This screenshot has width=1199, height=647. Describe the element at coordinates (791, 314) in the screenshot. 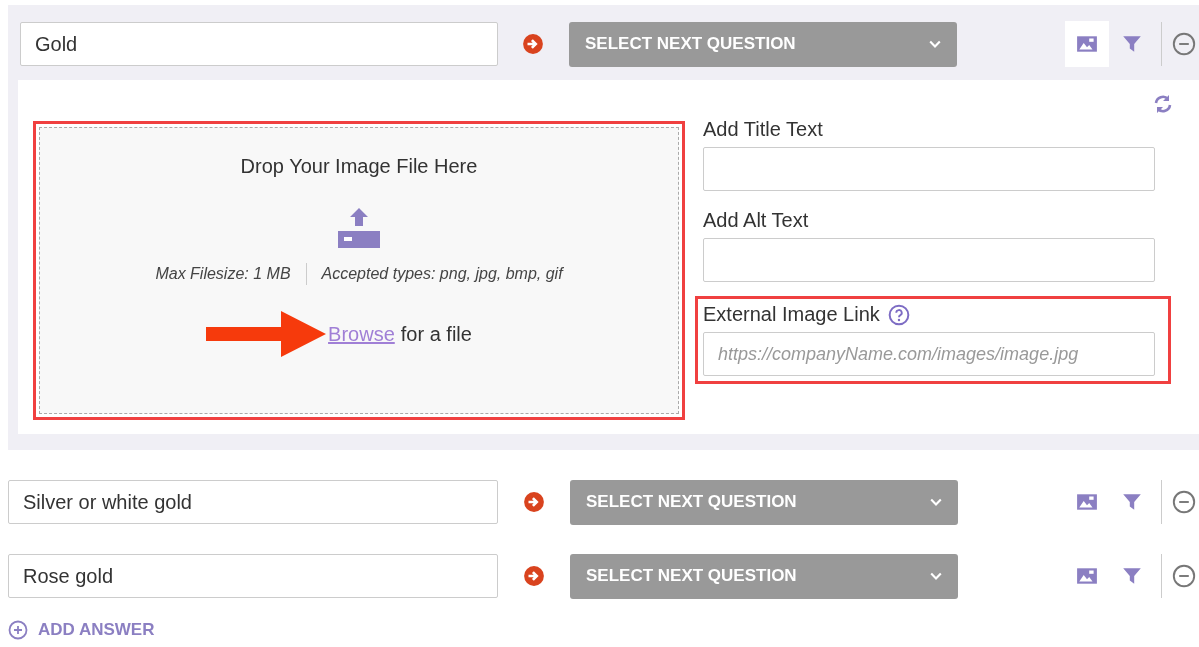

I see `field-label: External Image Link` at that location.